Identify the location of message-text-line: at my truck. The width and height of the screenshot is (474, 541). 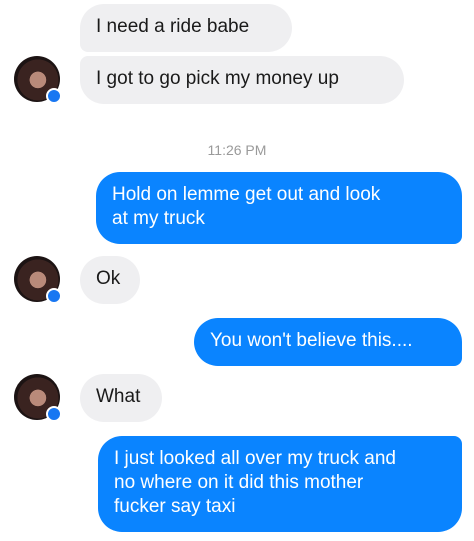
(158, 218).